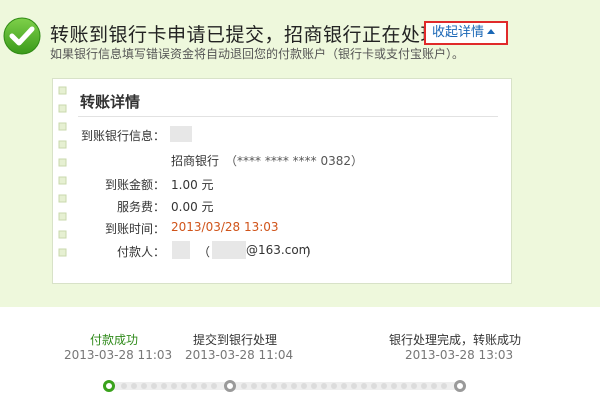 The height and width of the screenshot is (402, 600). Describe the element at coordinates (225, 227) in the screenshot. I see `arrival-time-value: 2013/03/28 13:03` at that location.